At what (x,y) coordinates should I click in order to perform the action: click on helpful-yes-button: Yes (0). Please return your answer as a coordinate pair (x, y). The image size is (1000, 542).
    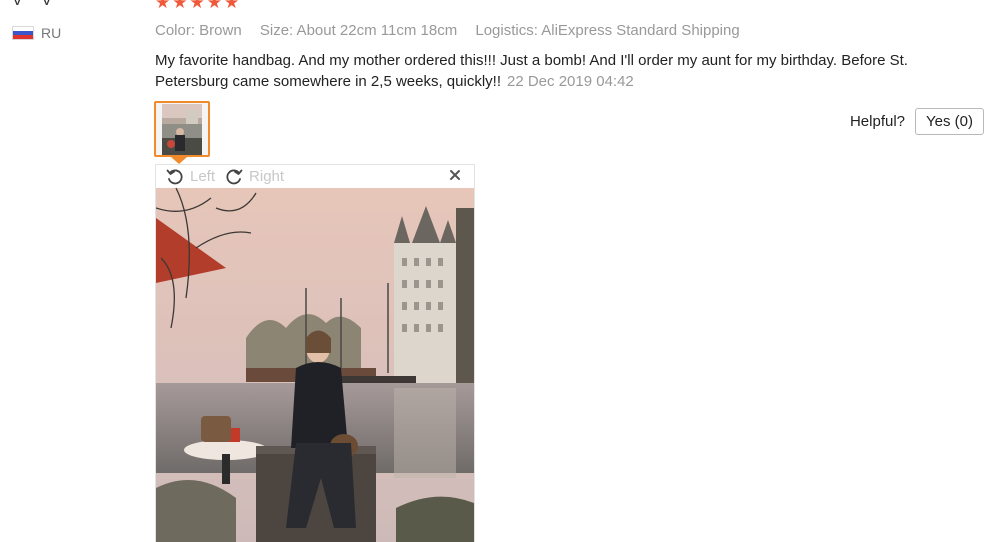
    Looking at the image, I should click on (949, 121).